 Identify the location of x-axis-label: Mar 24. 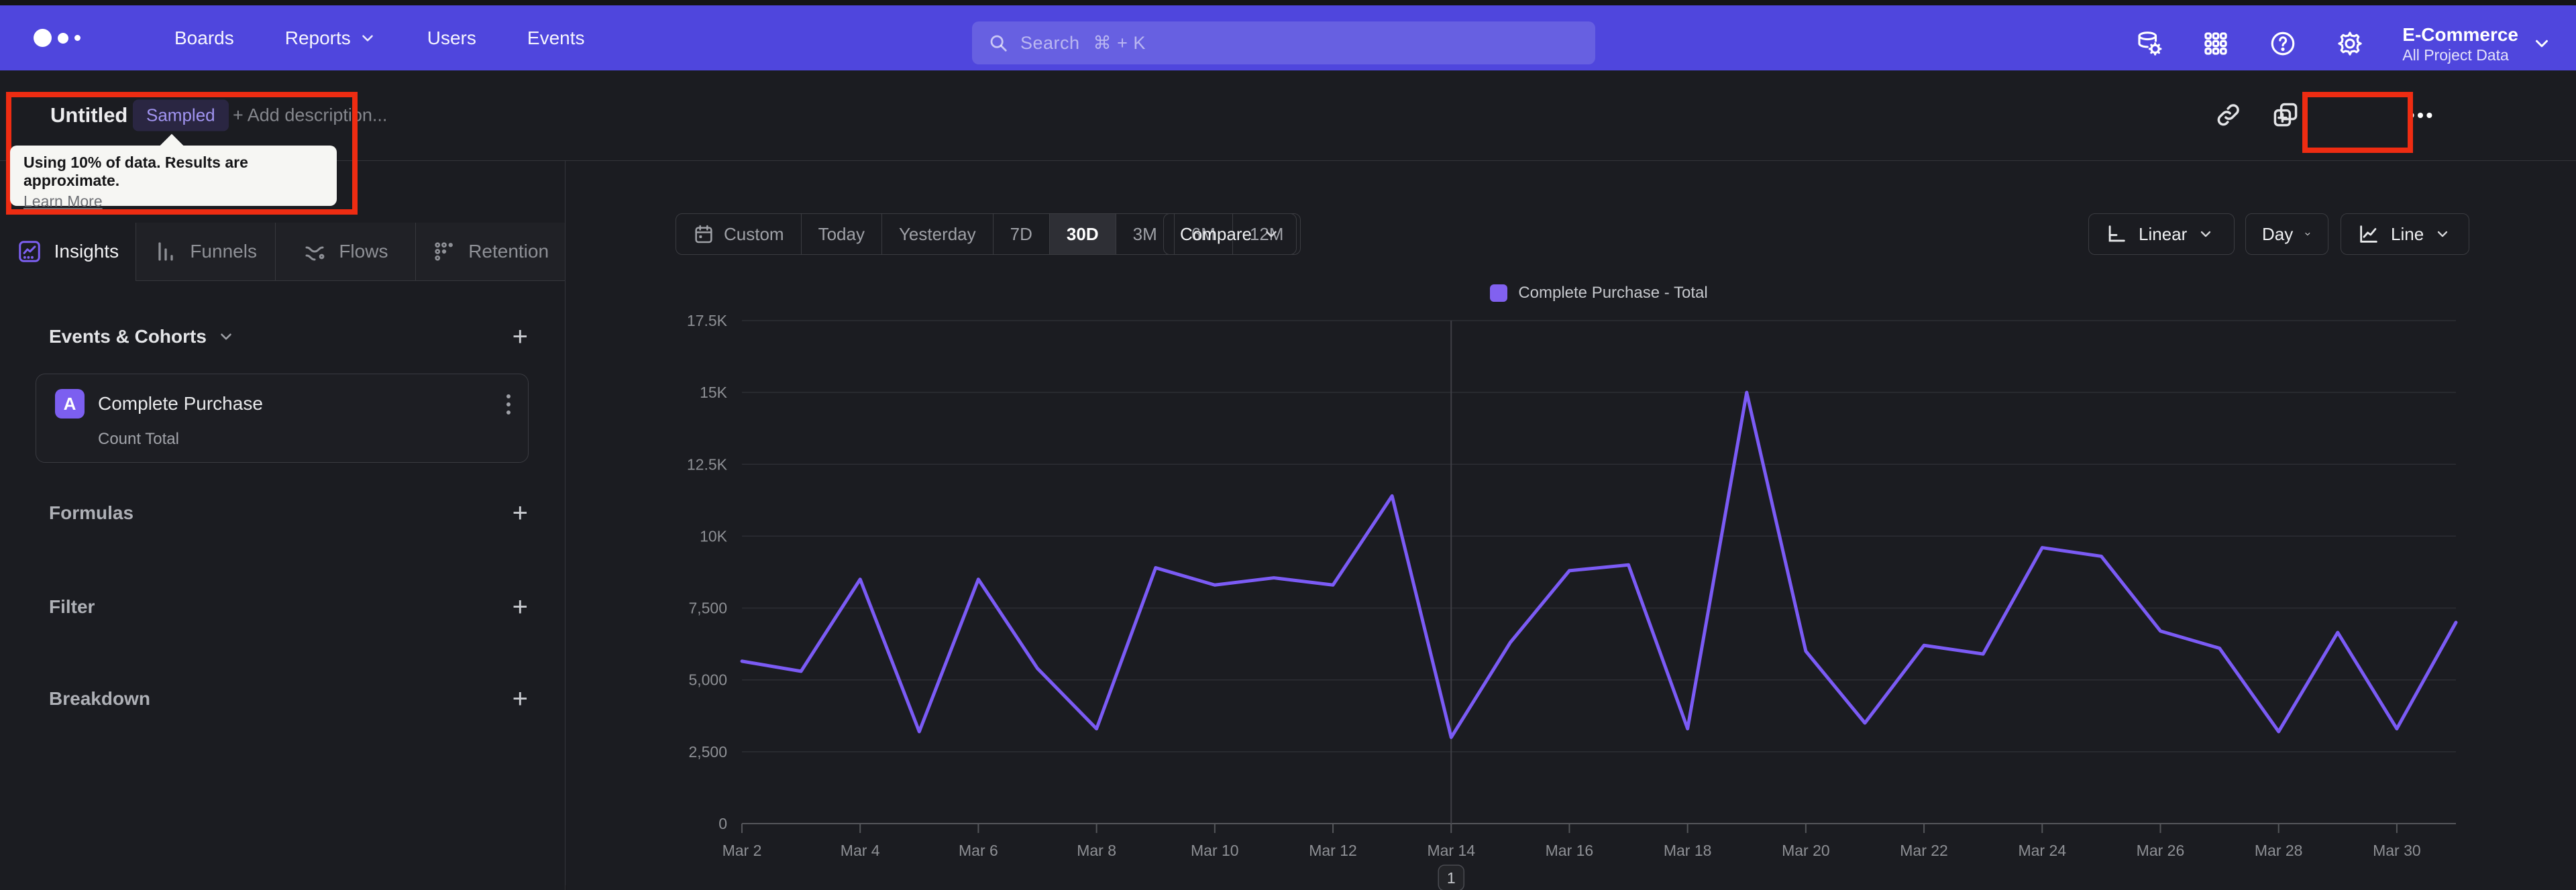
(2042, 850).